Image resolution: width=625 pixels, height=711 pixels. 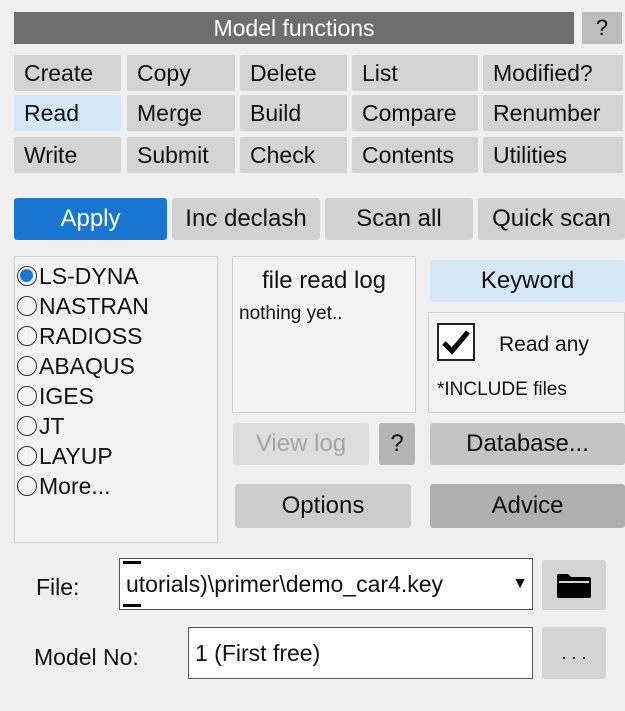 What do you see at coordinates (293, 113) in the screenshot?
I see `build-button: Build` at bounding box center [293, 113].